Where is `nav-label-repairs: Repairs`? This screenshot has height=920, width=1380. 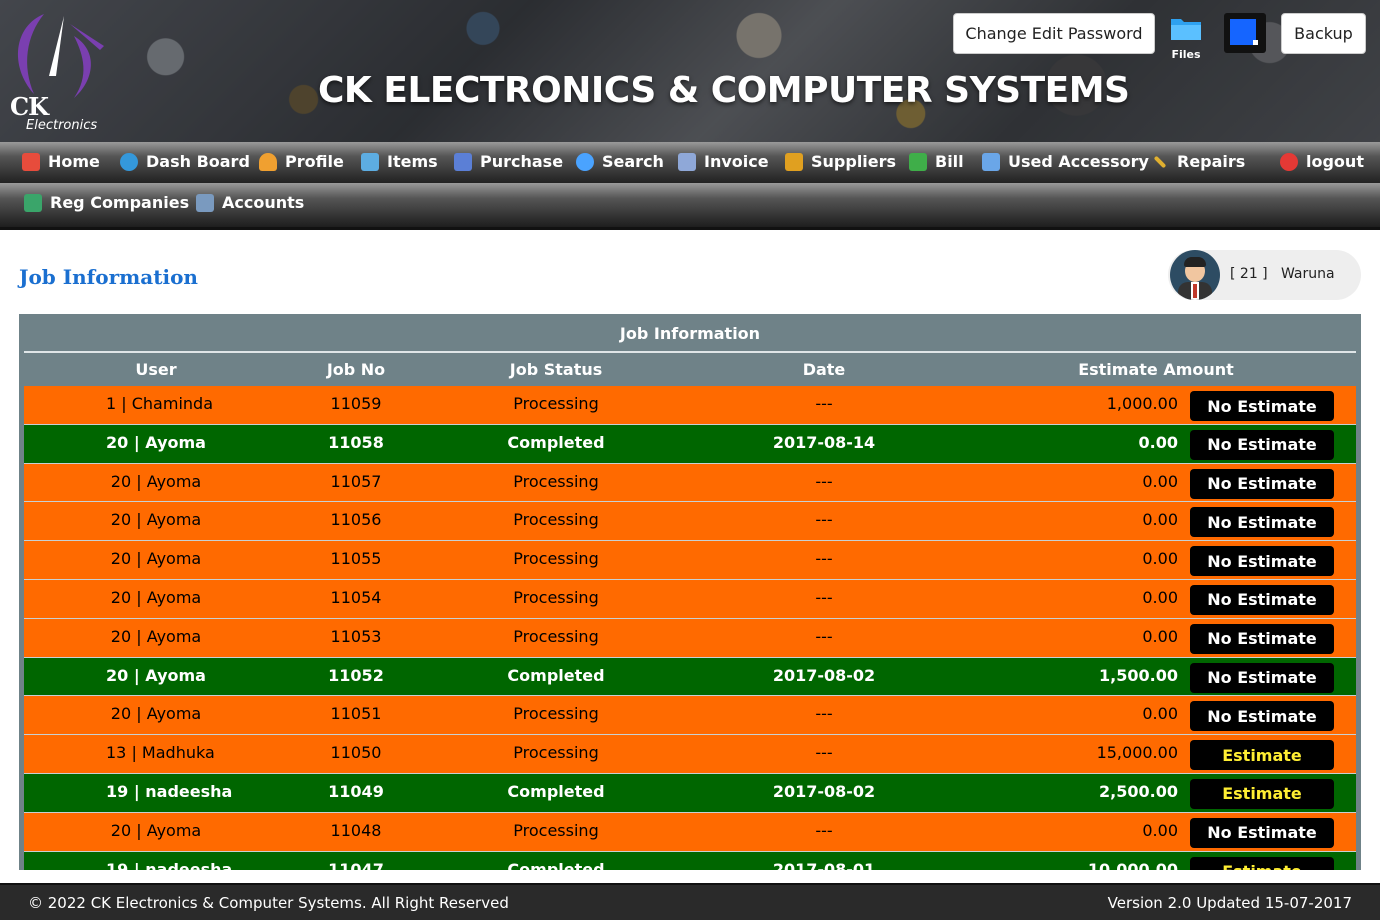
nav-label-repairs: Repairs is located at coordinates (1211, 161).